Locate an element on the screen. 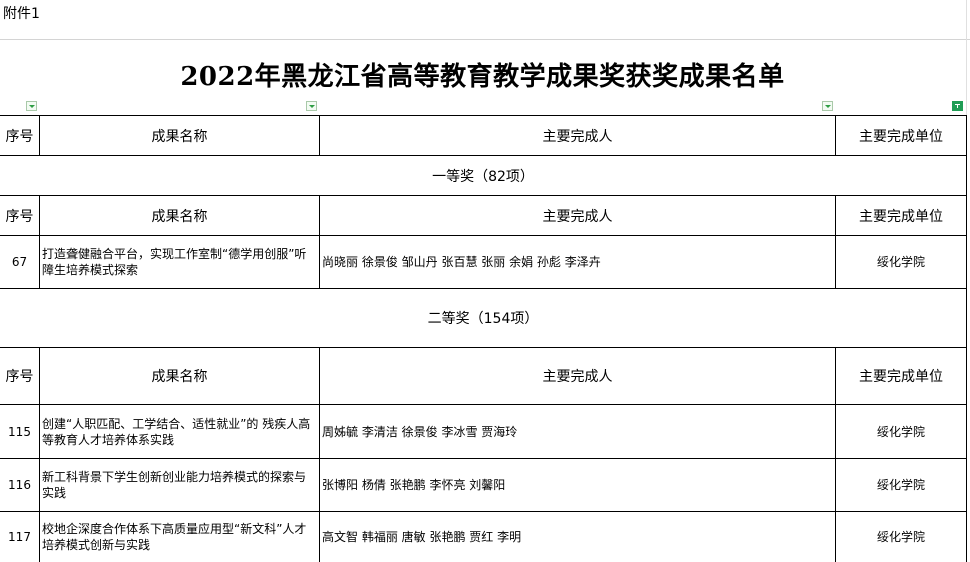  row-achievement-name: 打造聋健融合平台，实现工作室制“德学用创服”听障生培养模式探索 is located at coordinates (179, 262).